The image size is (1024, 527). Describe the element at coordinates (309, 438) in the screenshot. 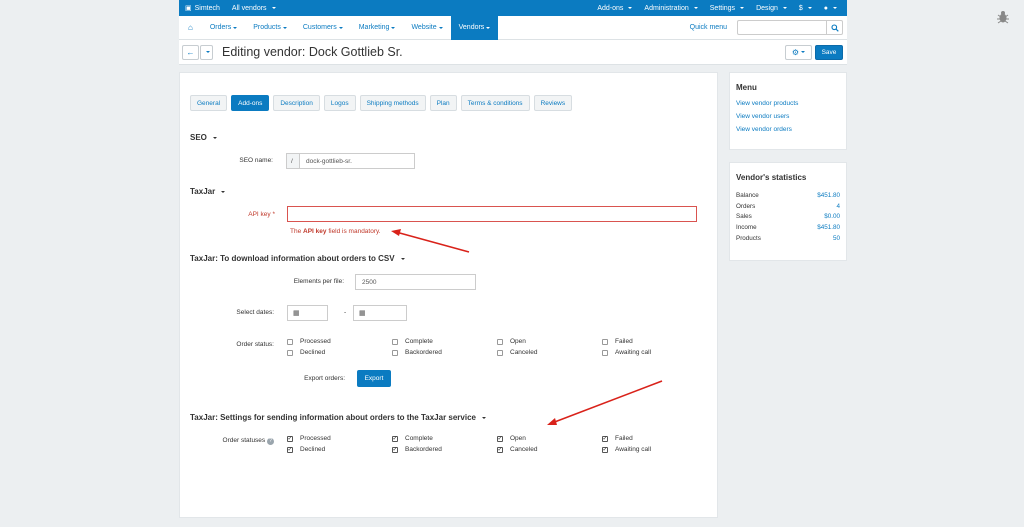

I see `send-status-processed: ✓ Processed` at that location.